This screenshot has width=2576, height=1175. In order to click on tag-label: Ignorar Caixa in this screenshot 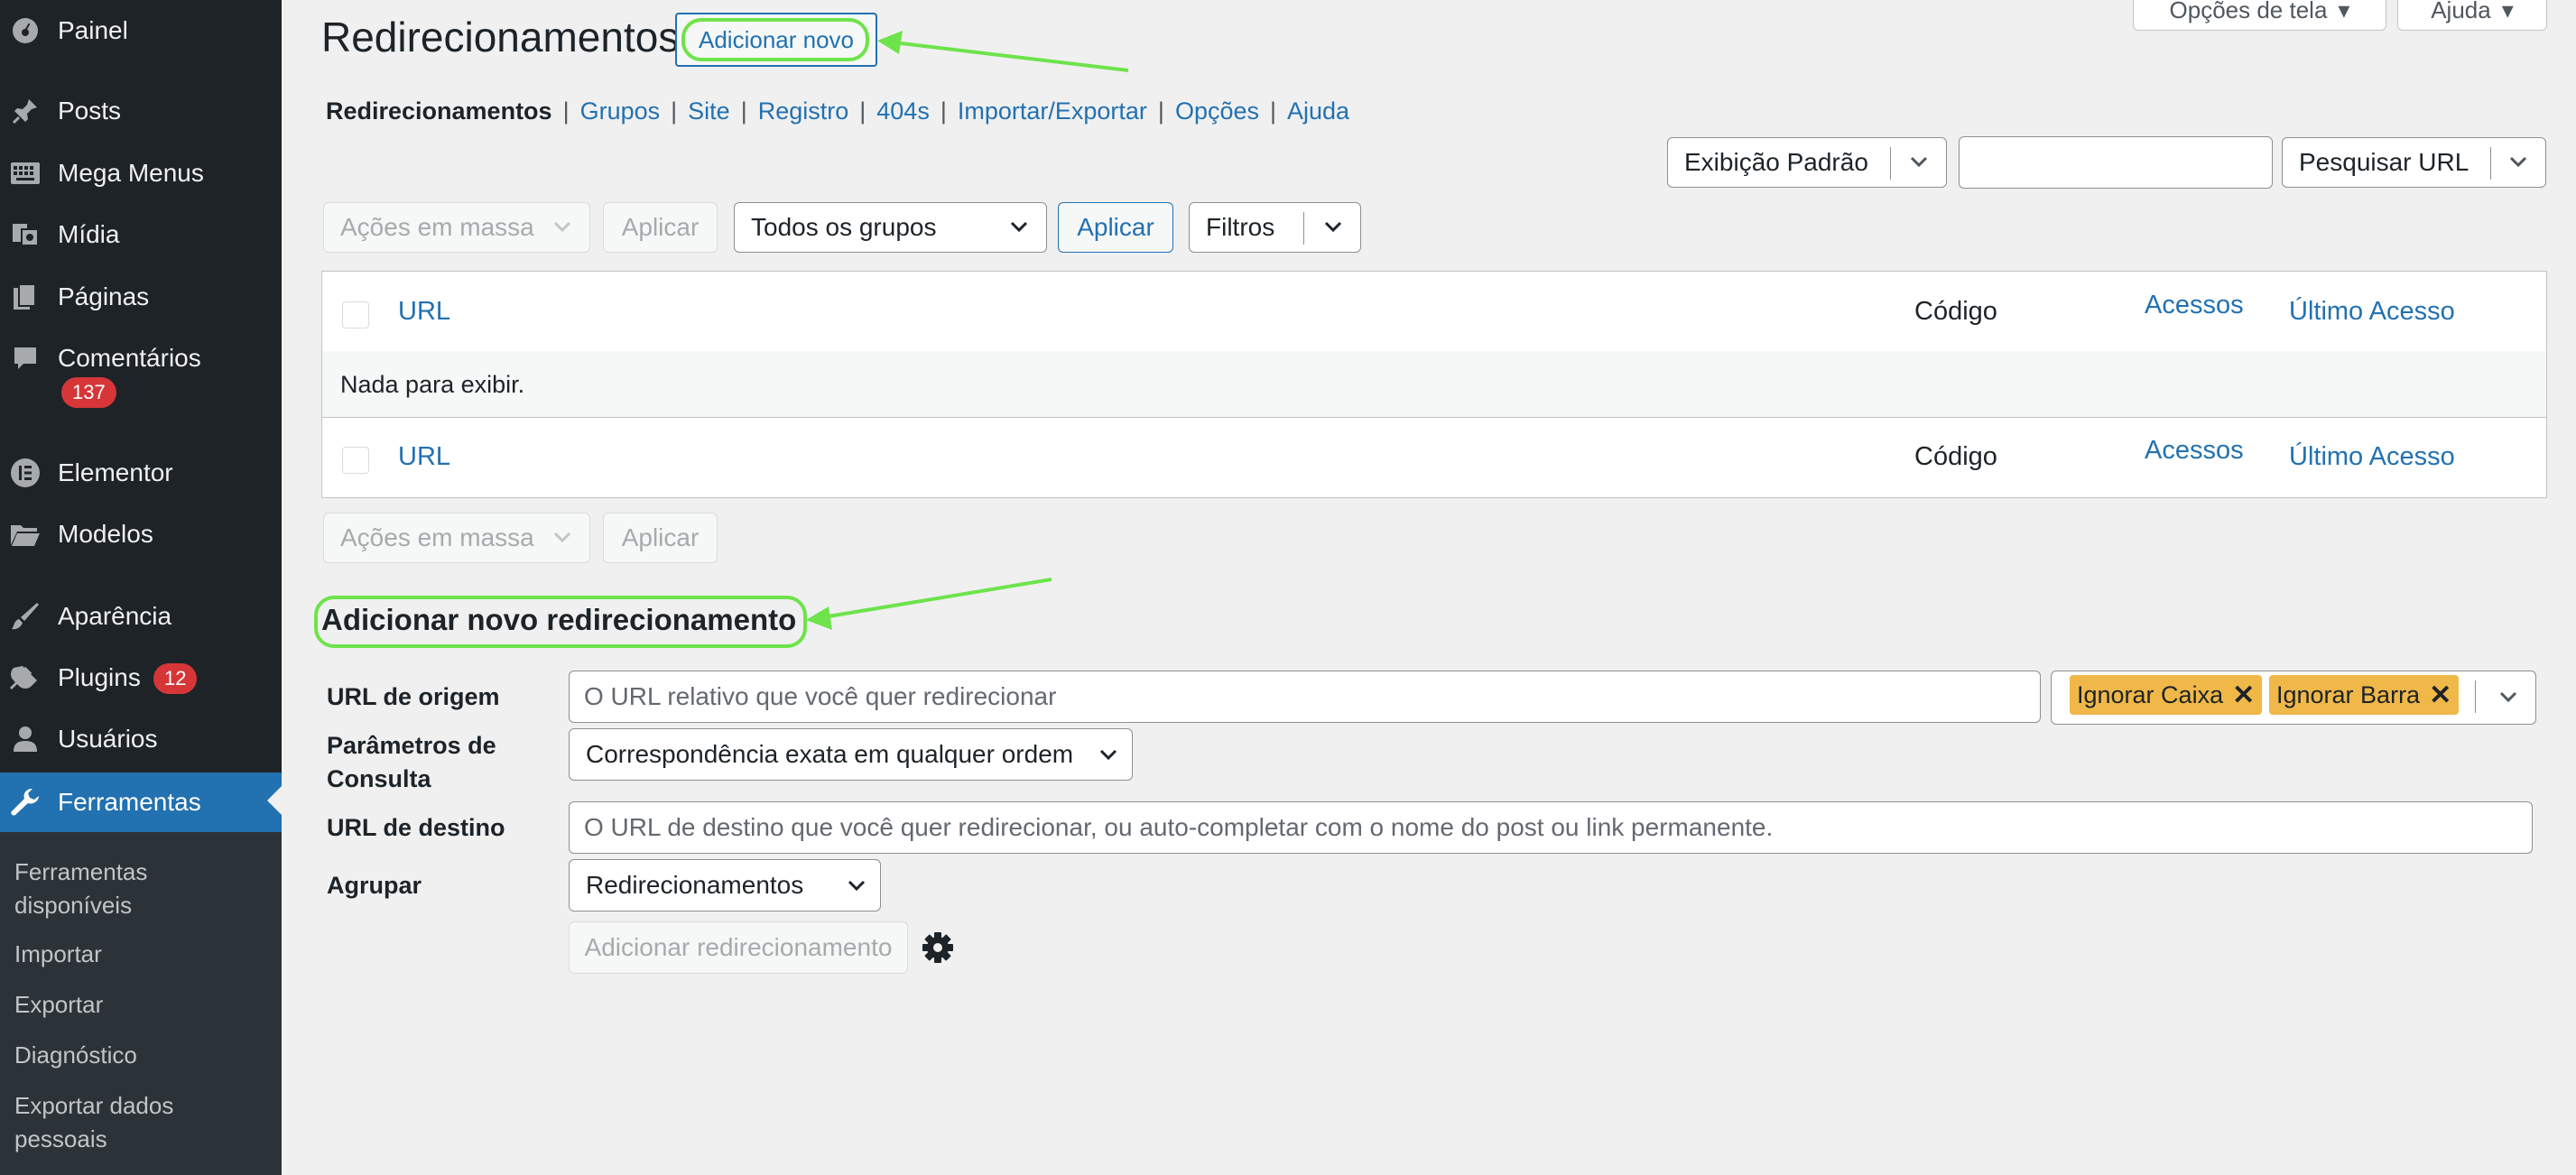, I will do `click(2150, 694)`.